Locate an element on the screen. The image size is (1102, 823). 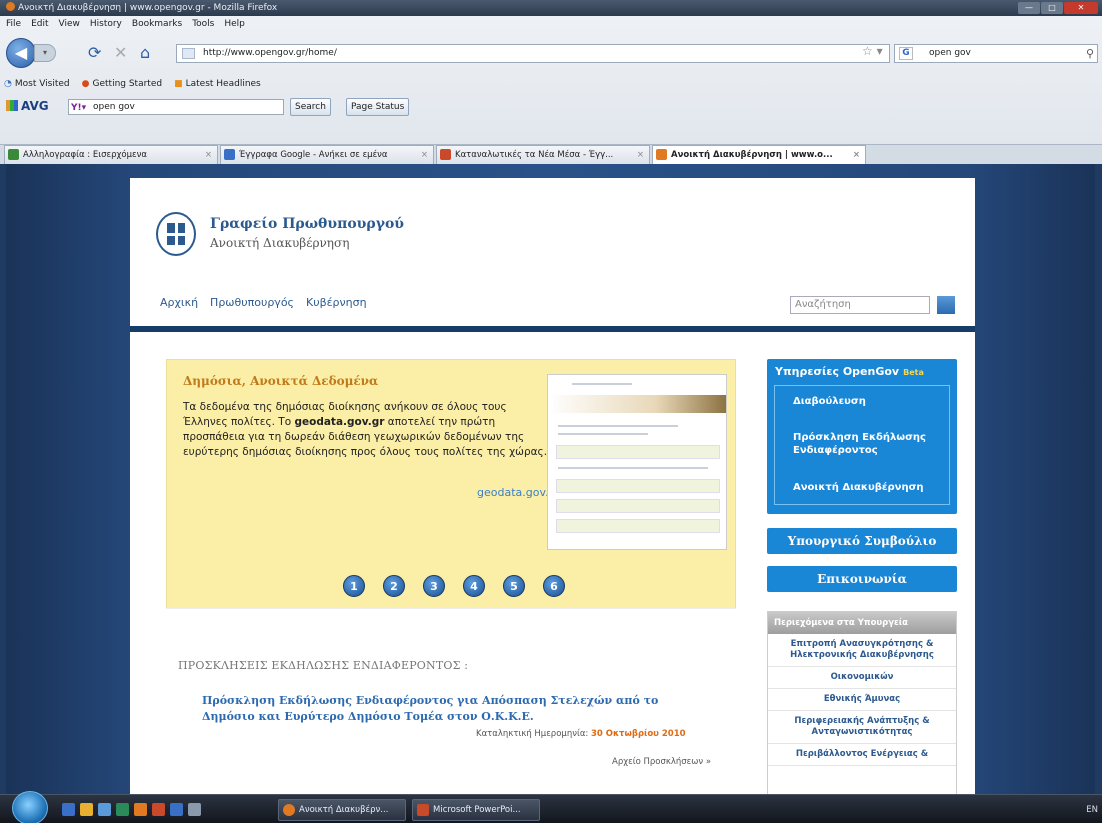
media-icon is located at coordinates (194, 809).